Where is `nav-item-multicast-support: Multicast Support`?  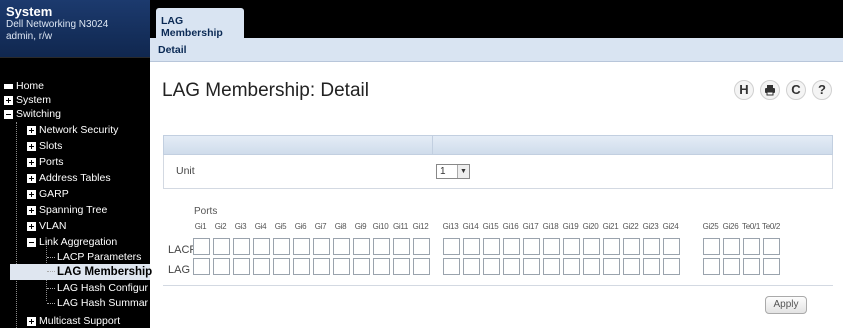 nav-item-multicast-support: Multicast Support is located at coordinates (73, 321).